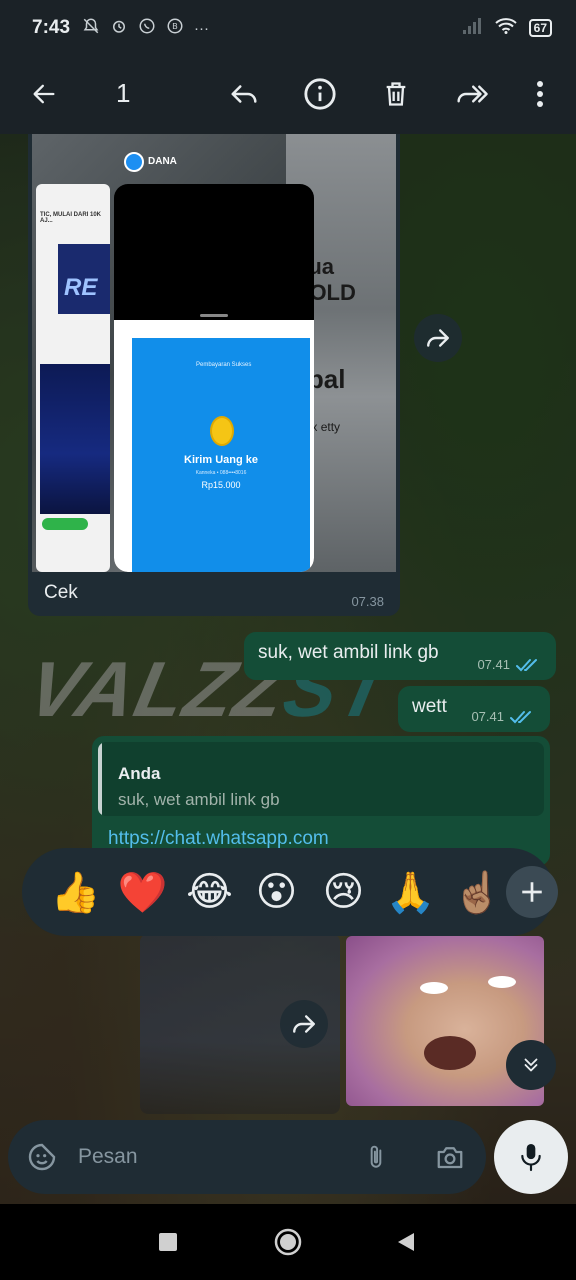 This screenshot has height=1280, width=576. What do you see at coordinates (288, 28) in the screenshot?
I see `status-bar: 7:43 B ··· 67` at bounding box center [288, 28].